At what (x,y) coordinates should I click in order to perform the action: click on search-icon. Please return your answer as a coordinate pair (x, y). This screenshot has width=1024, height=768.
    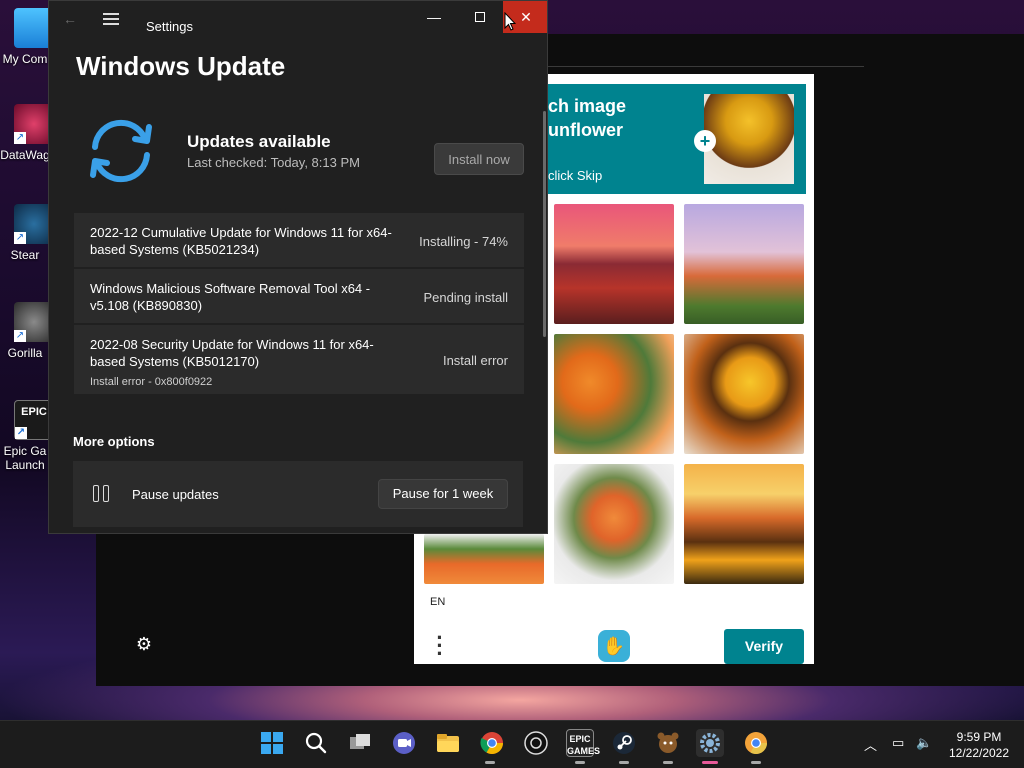
    Looking at the image, I should click on (316, 743).